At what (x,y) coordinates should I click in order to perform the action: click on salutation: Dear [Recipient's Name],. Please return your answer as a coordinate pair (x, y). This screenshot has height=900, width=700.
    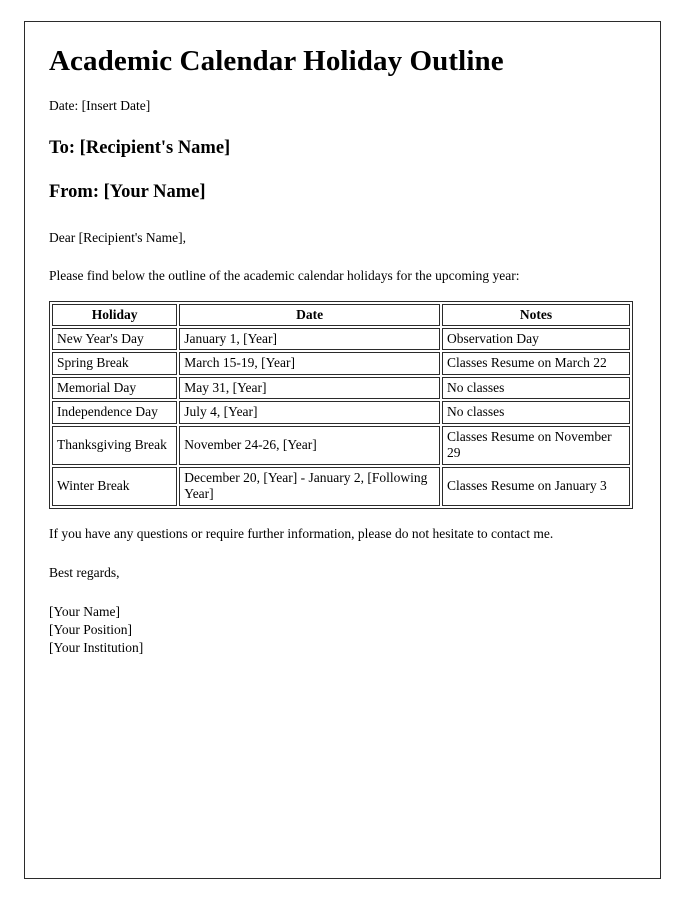
    Looking at the image, I should click on (117, 238).